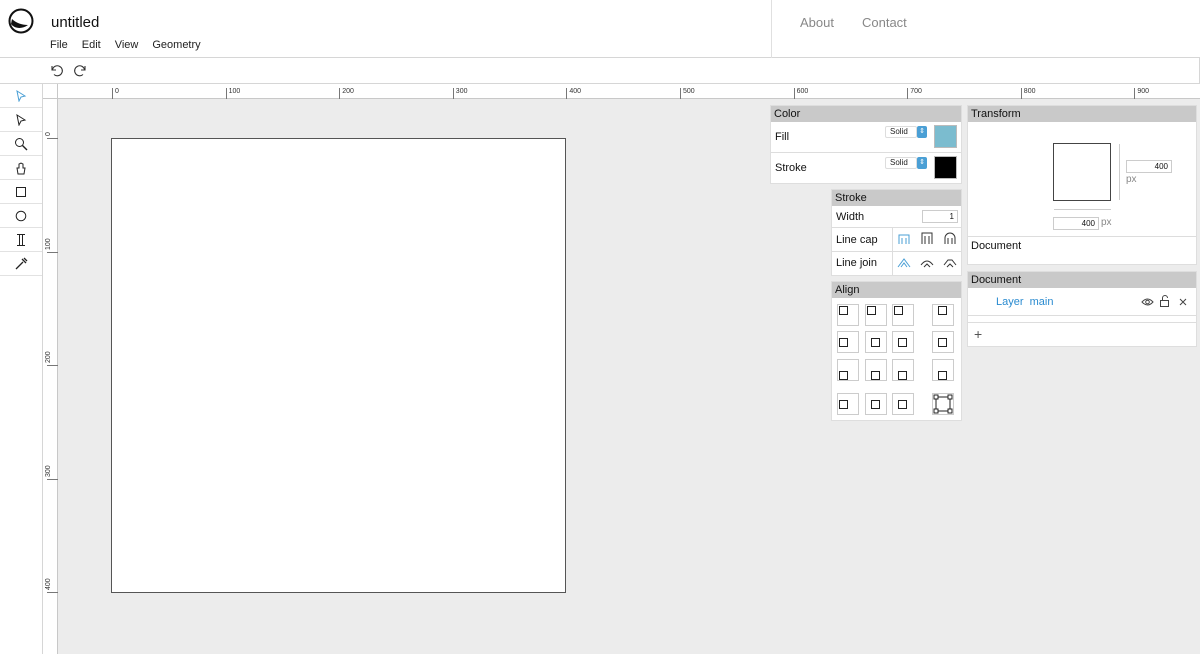  I want to click on stroke-width-input: 1, so click(940, 216).